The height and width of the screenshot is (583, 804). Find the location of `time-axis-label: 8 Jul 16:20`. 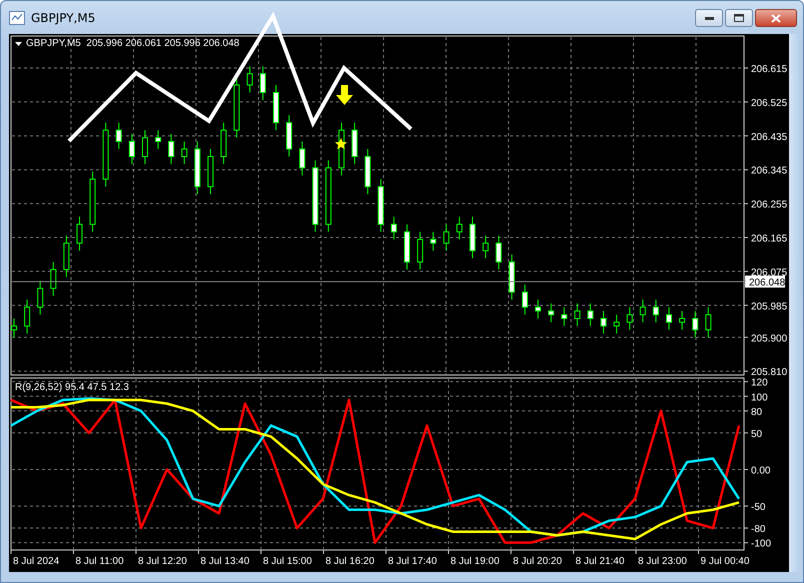

time-axis-label: 8 Jul 16:20 is located at coordinates (350, 561).